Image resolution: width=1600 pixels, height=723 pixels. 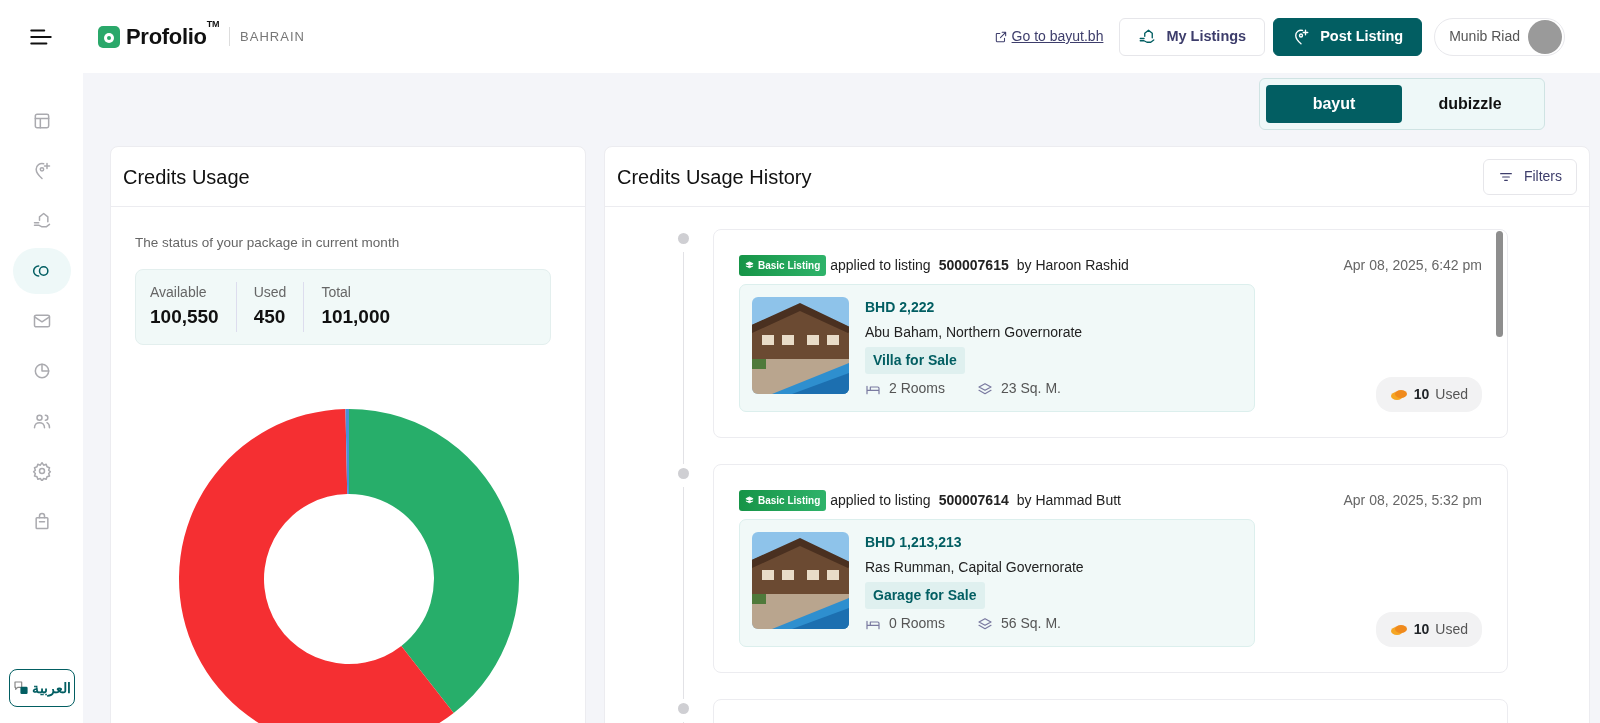 I want to click on logo-icon, so click(x=109, y=36).